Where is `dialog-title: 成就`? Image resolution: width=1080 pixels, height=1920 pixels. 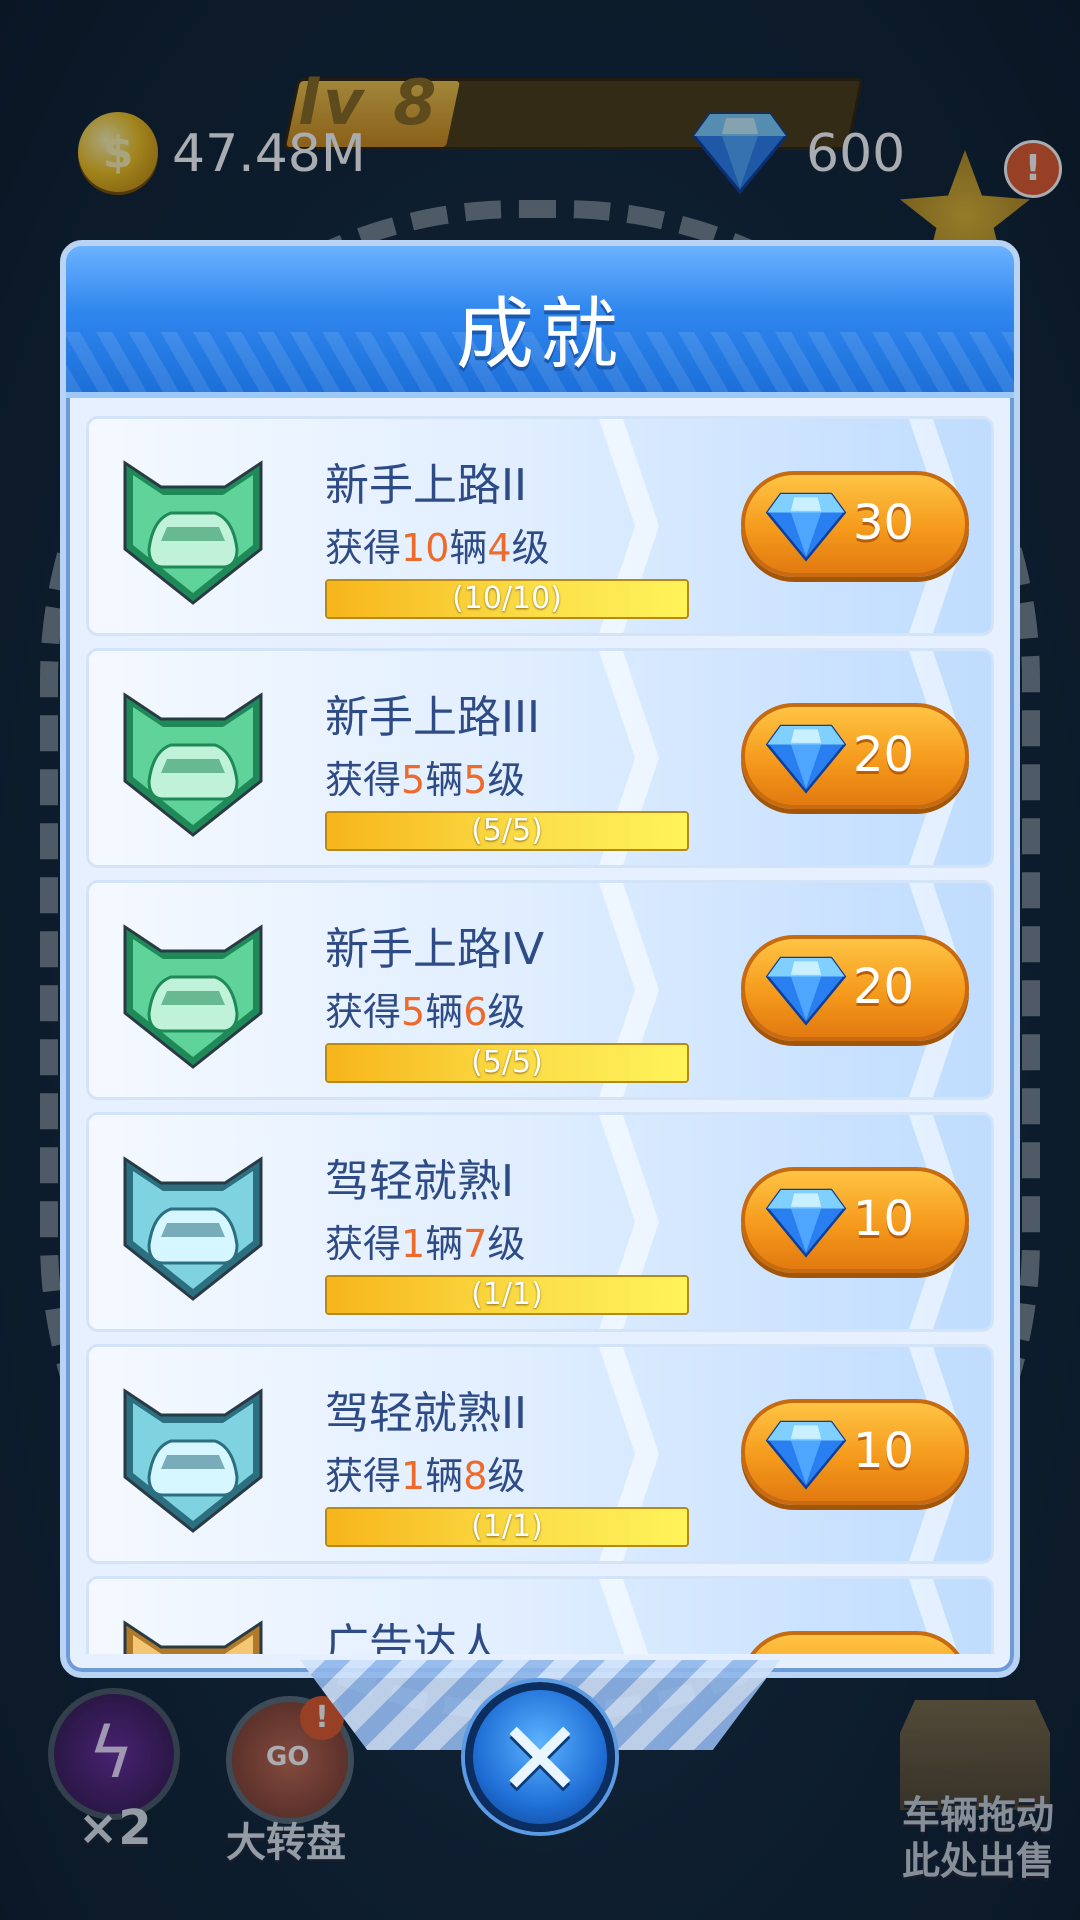
dialog-title: 成就 is located at coordinates (539, 335).